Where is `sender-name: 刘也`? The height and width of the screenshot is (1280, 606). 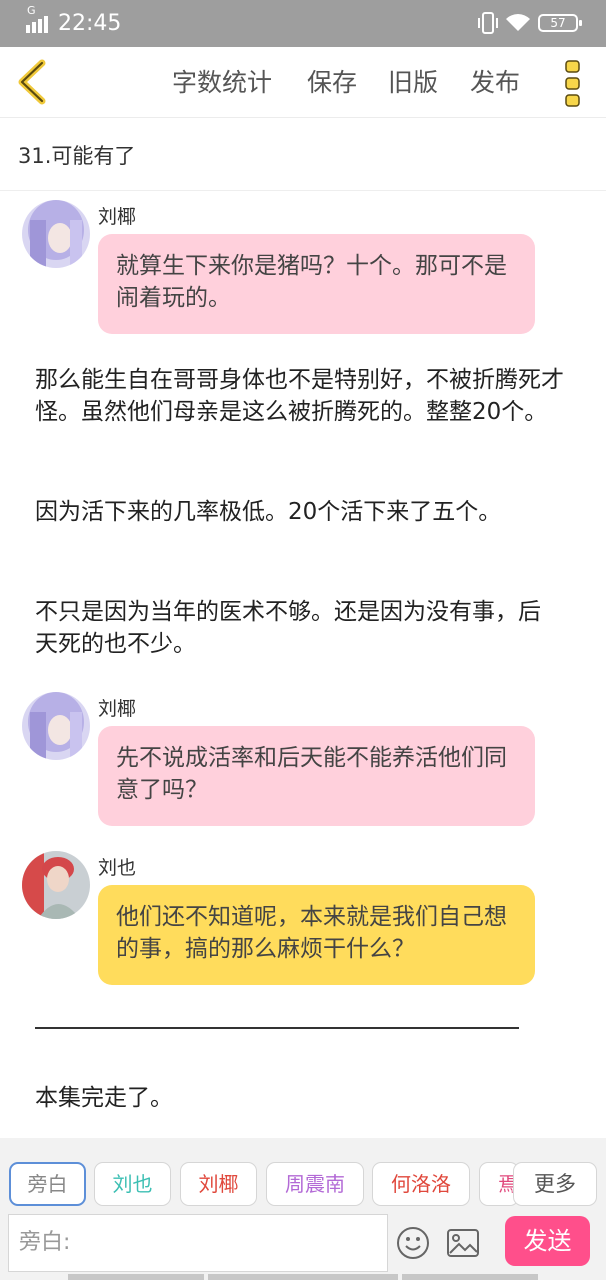
sender-name: 刘也 is located at coordinates (117, 868).